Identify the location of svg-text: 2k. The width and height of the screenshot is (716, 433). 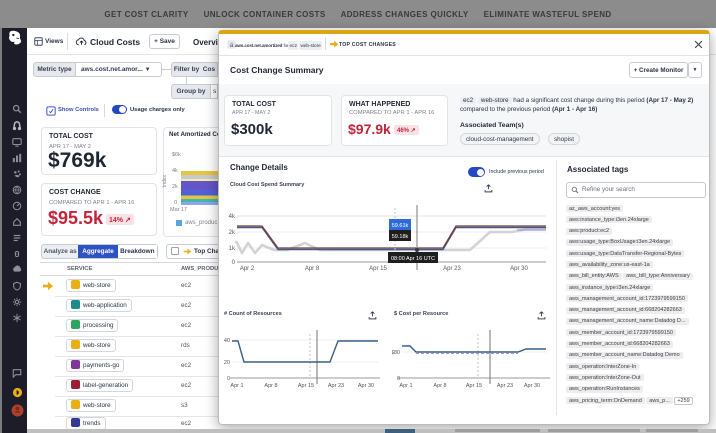
(232, 233).